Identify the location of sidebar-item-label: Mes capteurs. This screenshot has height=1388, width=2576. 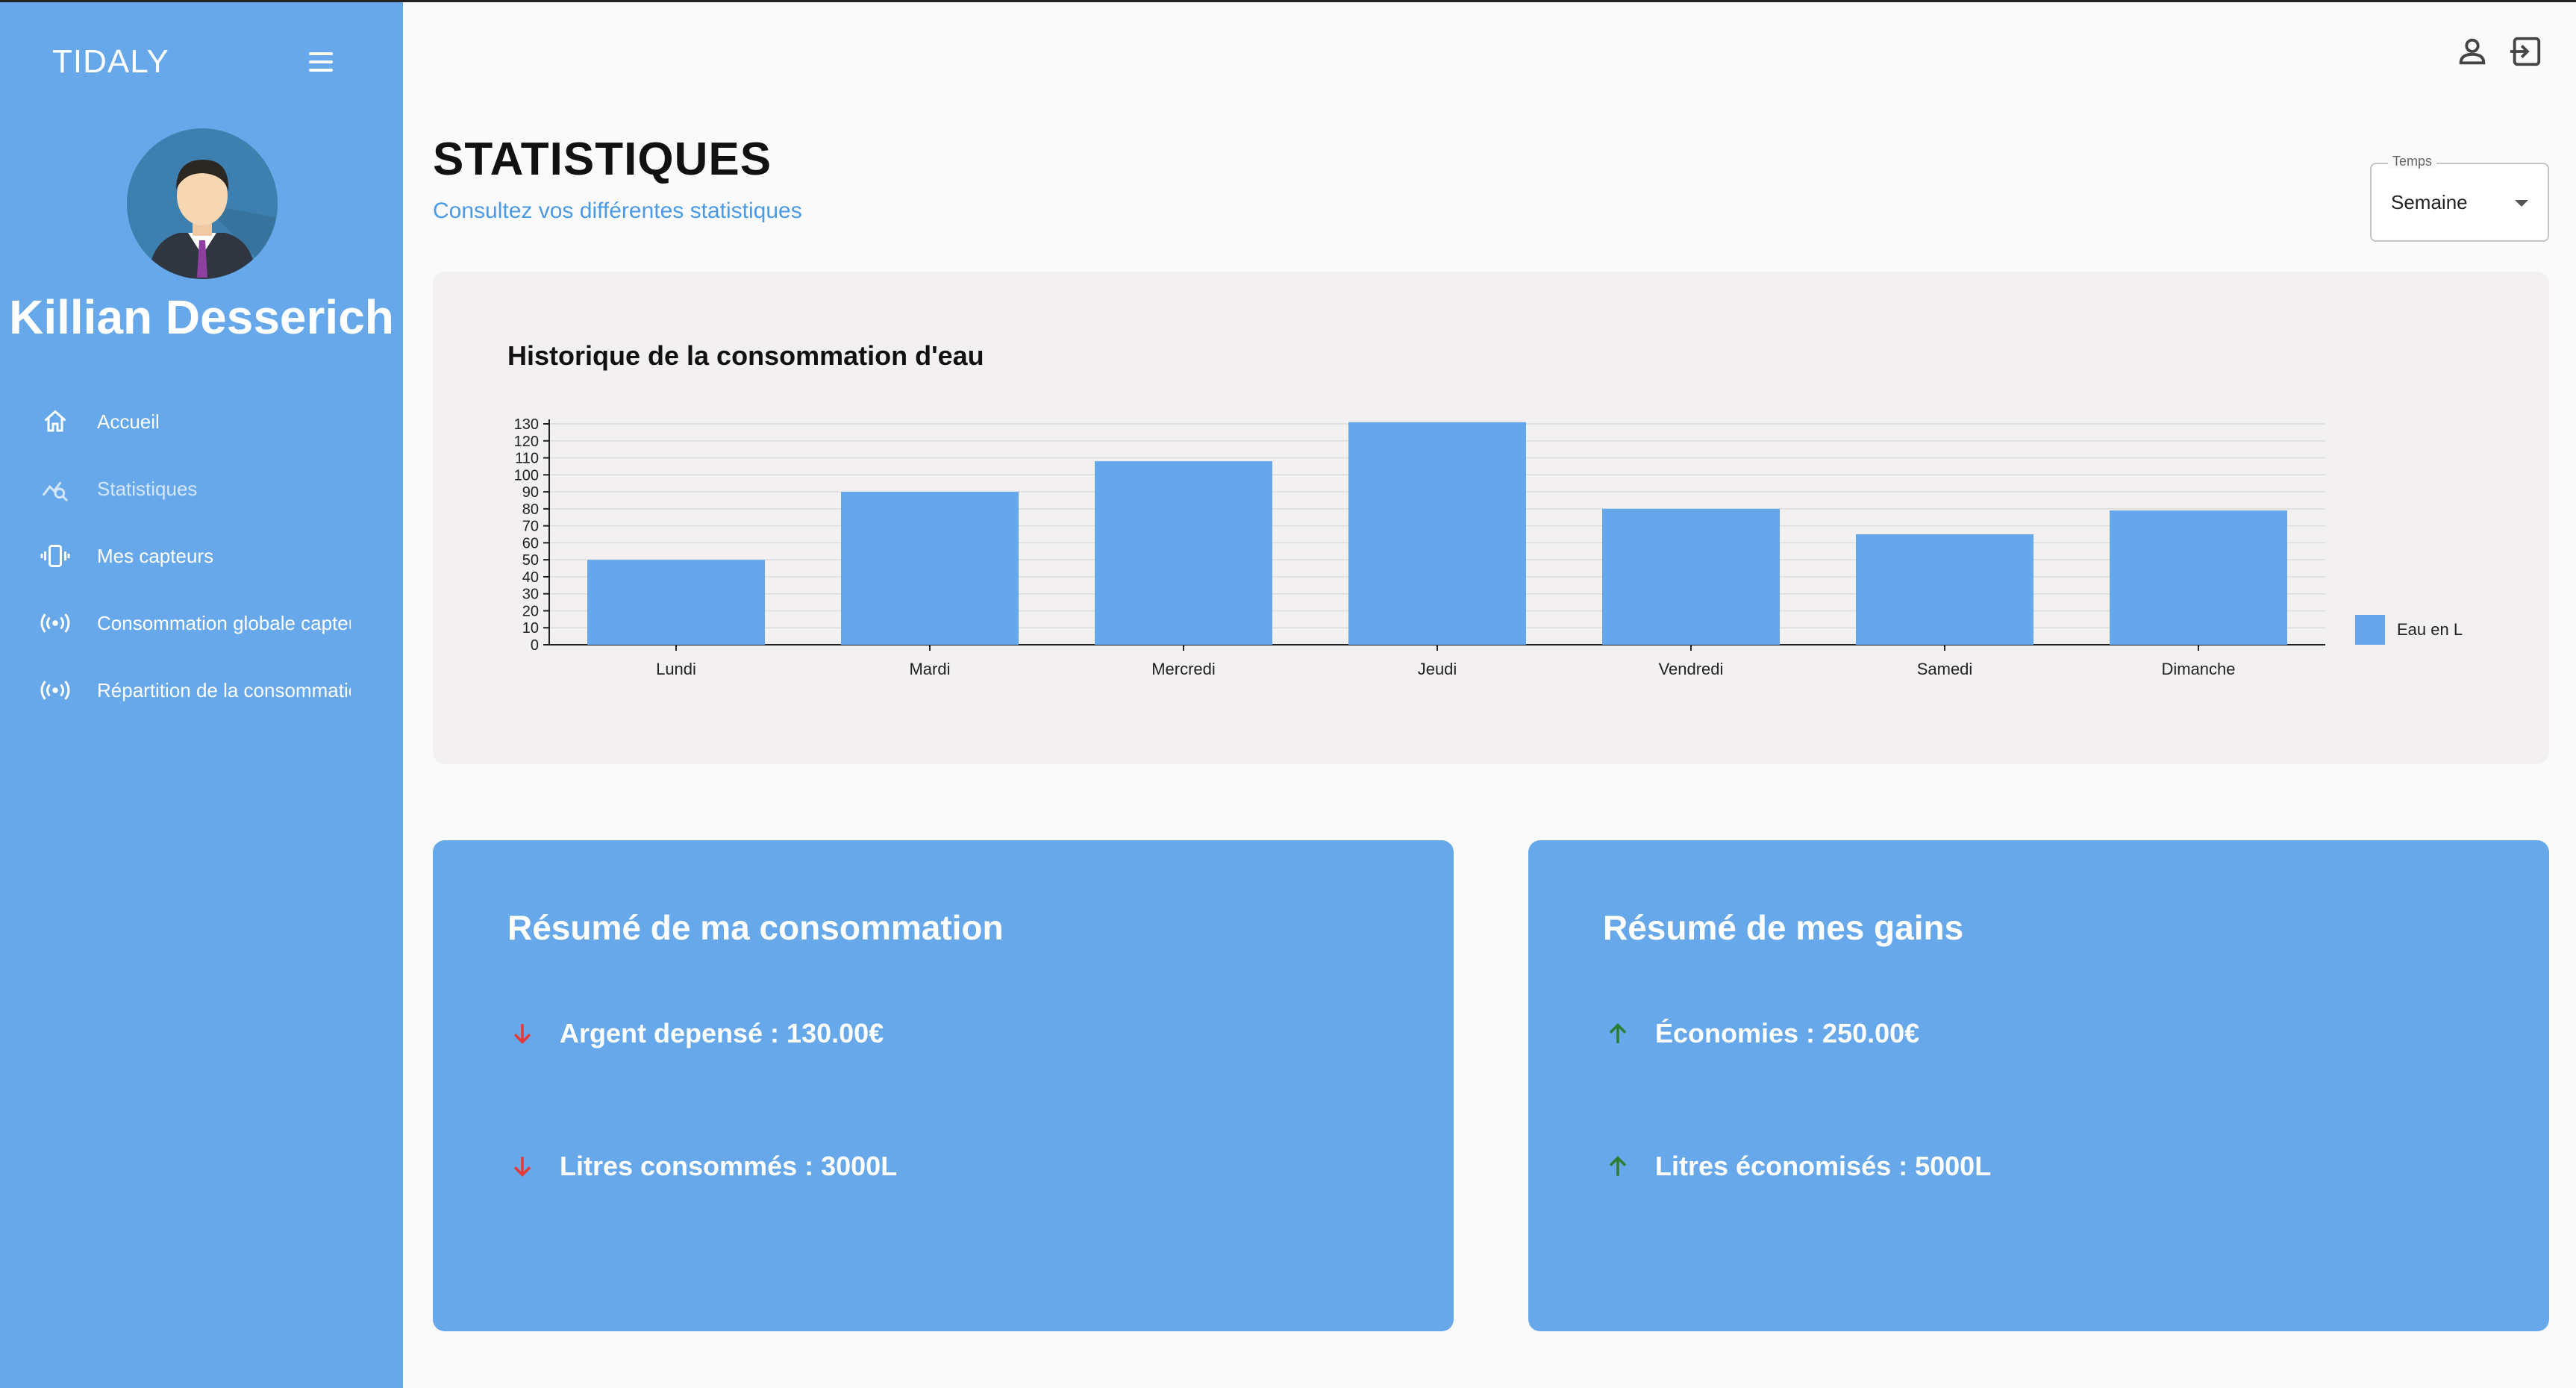
(155, 555).